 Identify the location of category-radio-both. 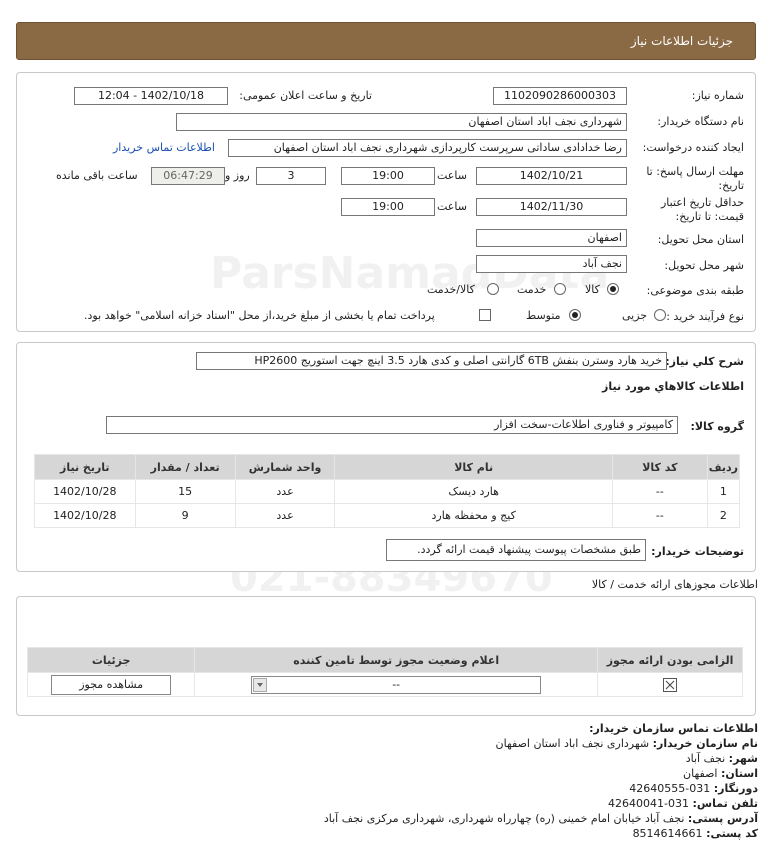
(493, 289).